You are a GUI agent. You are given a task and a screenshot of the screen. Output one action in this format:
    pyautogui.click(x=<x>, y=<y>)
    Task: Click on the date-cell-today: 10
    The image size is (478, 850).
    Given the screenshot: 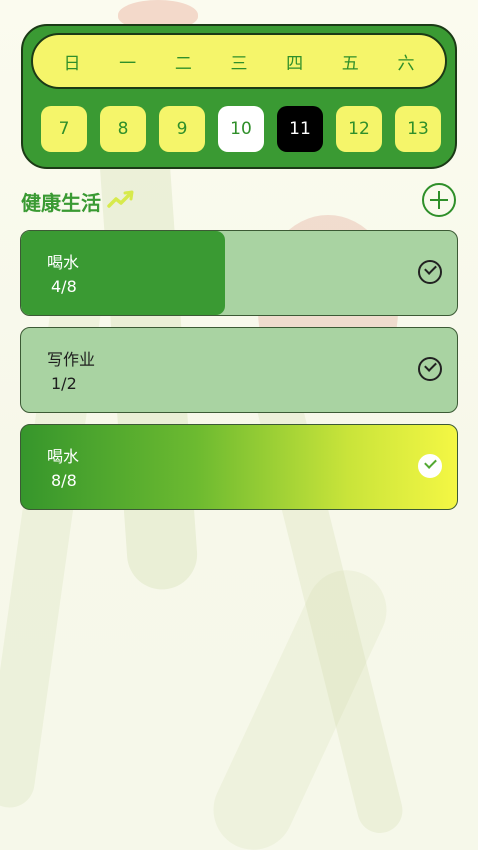 What is the action you would take?
    pyautogui.click(x=241, y=129)
    